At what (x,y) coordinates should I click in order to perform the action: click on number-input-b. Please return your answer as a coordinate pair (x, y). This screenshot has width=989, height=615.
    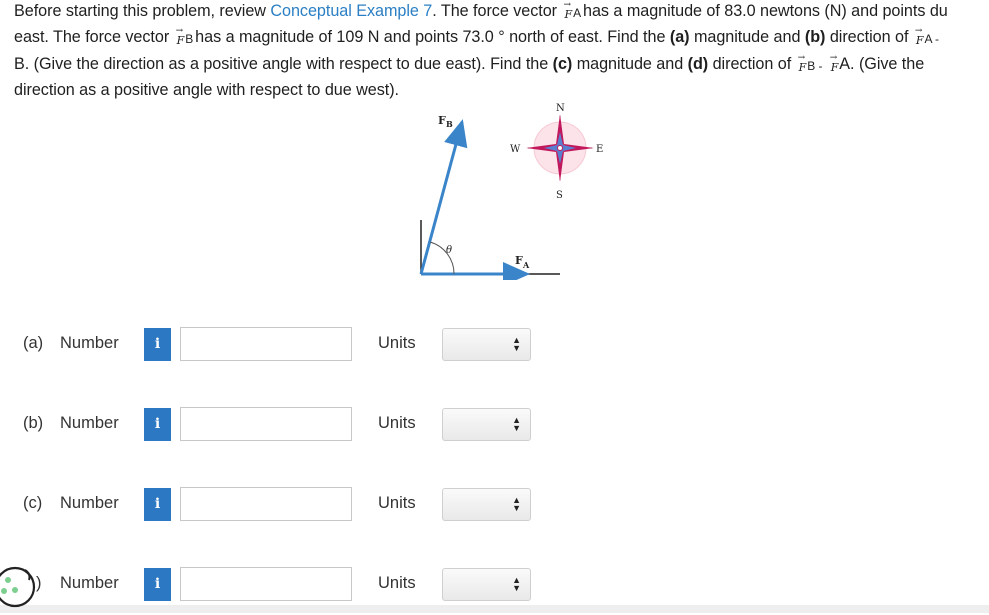
    Looking at the image, I should click on (266, 424).